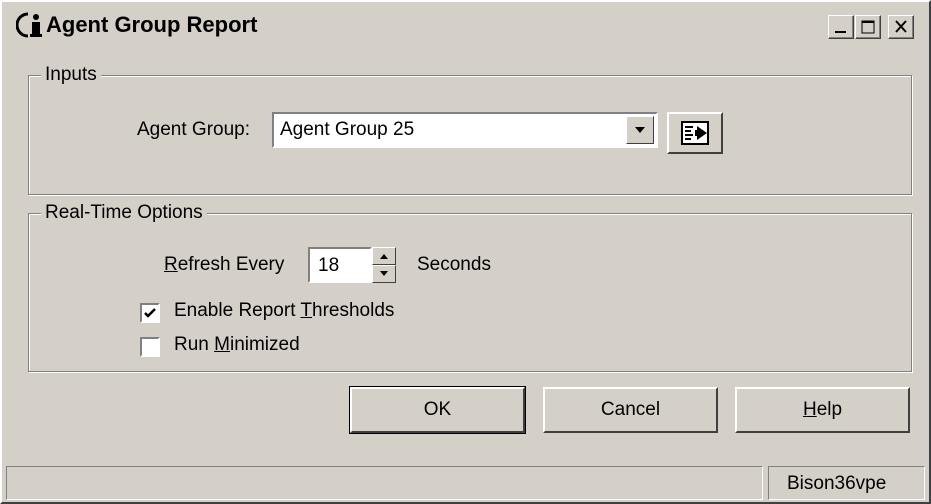 The width and height of the screenshot is (931, 504). Describe the element at coordinates (437, 410) in the screenshot. I see `ok-button: OK` at that location.